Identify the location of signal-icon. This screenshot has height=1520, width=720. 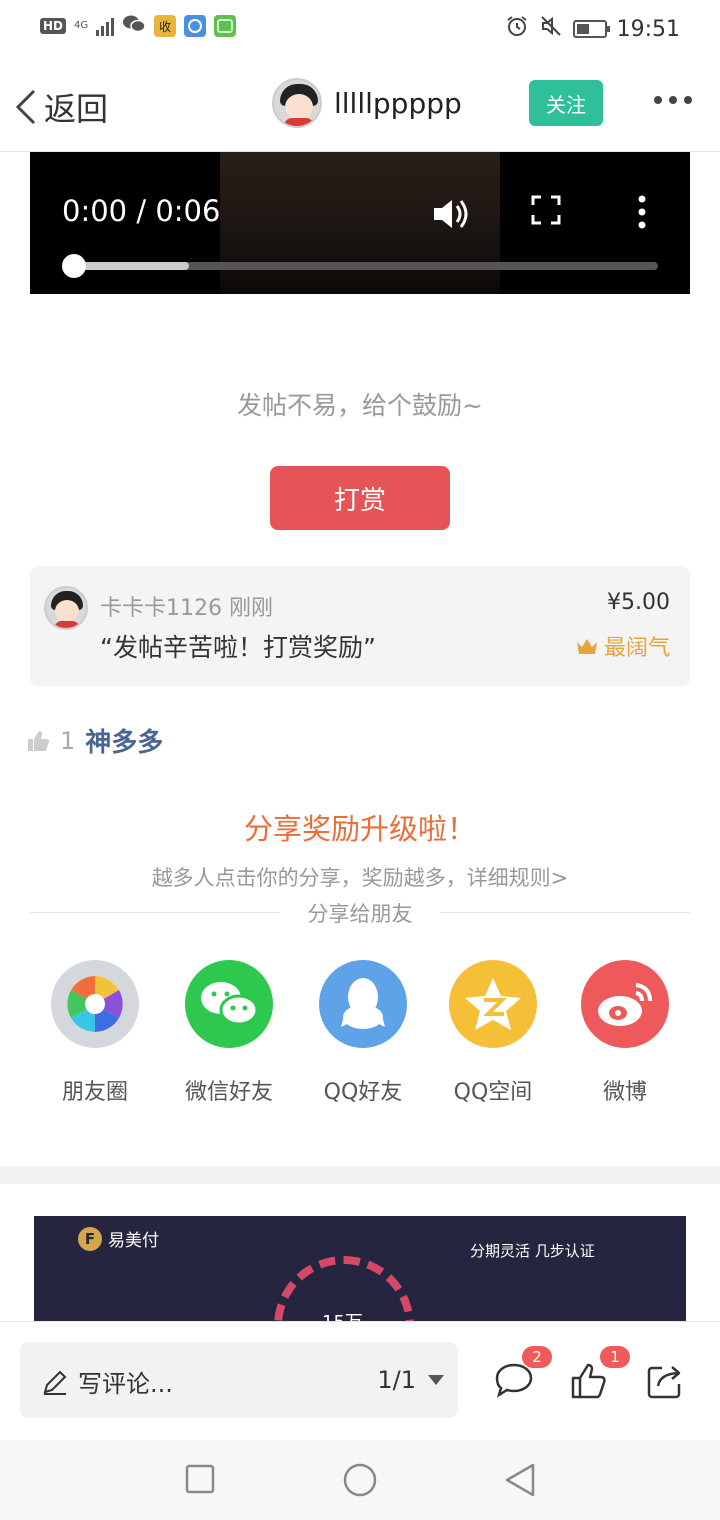
(105, 26).